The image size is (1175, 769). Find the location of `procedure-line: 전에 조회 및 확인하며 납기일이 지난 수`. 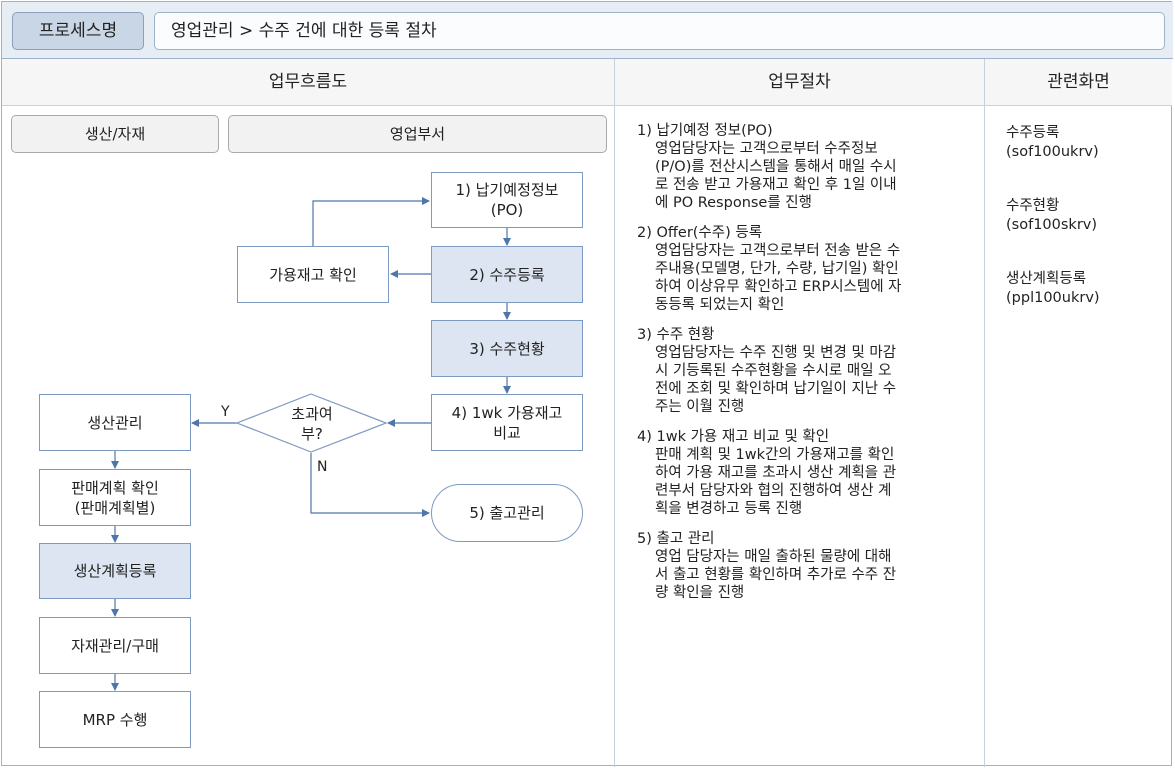

procedure-line: 전에 조회 및 확인하며 납기일이 지난 수 is located at coordinates (776, 389).